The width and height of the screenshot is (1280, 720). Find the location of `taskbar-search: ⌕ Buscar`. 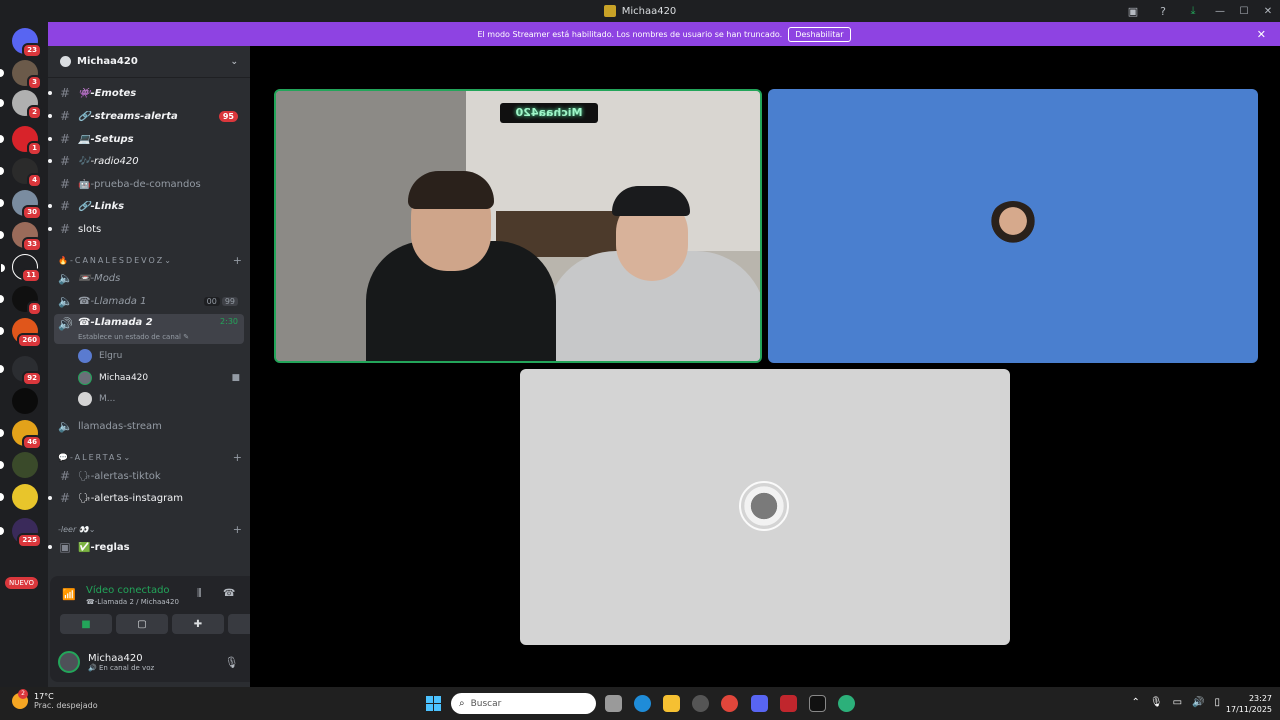

taskbar-search: ⌕ Buscar is located at coordinates (523, 703).